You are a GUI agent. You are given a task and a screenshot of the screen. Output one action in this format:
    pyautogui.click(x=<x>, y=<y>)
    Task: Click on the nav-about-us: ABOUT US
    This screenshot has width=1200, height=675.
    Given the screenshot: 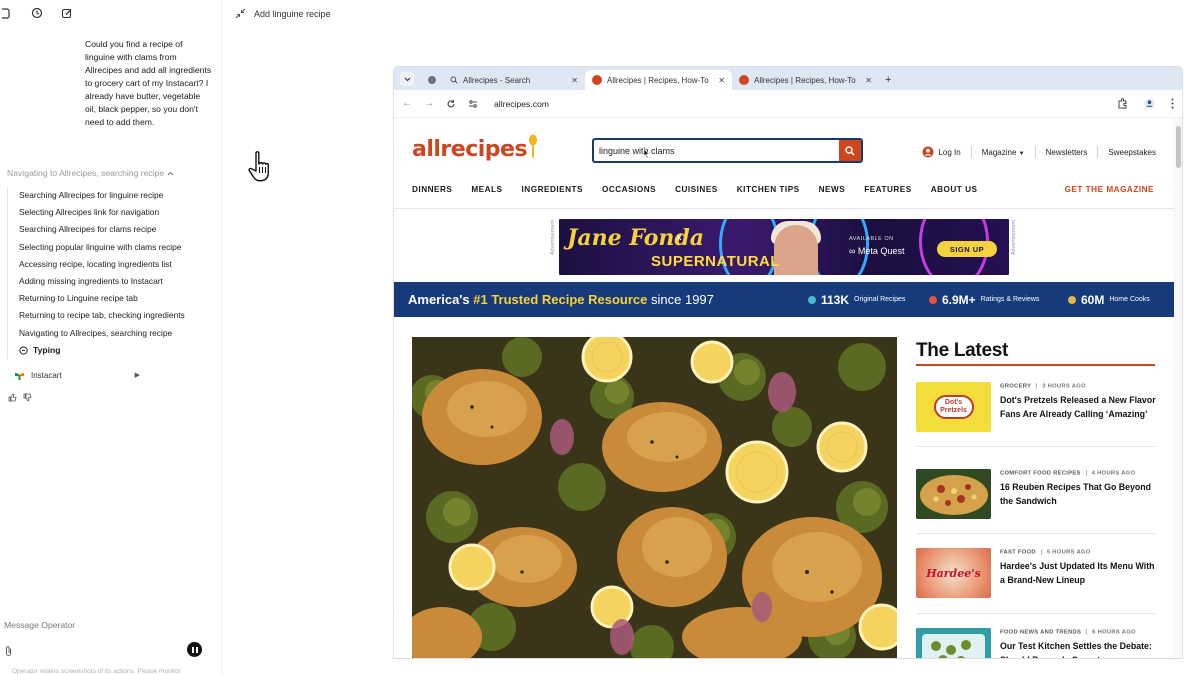 What is the action you would take?
    pyautogui.click(x=954, y=189)
    